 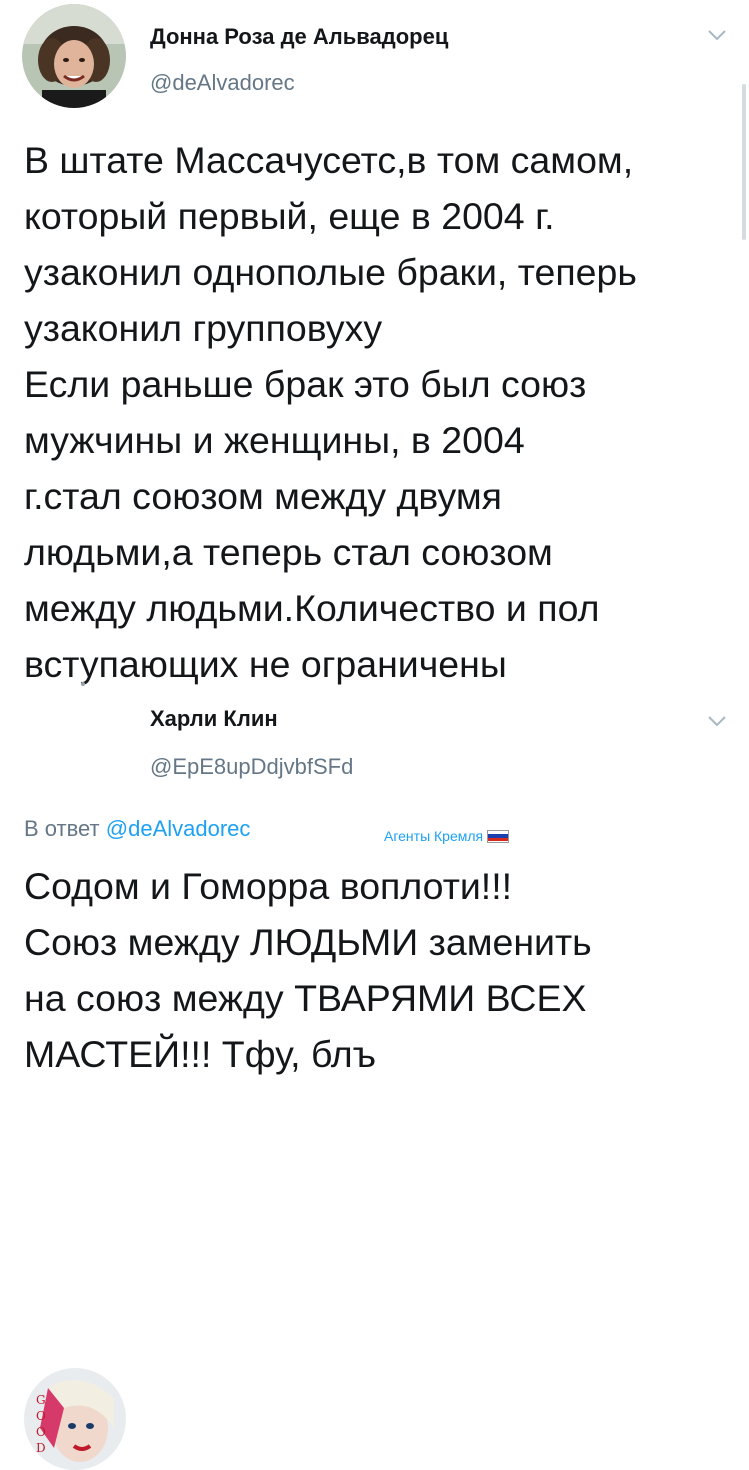 What do you see at coordinates (62, 828) in the screenshot?
I see `reply-prefix: В ответ` at bounding box center [62, 828].